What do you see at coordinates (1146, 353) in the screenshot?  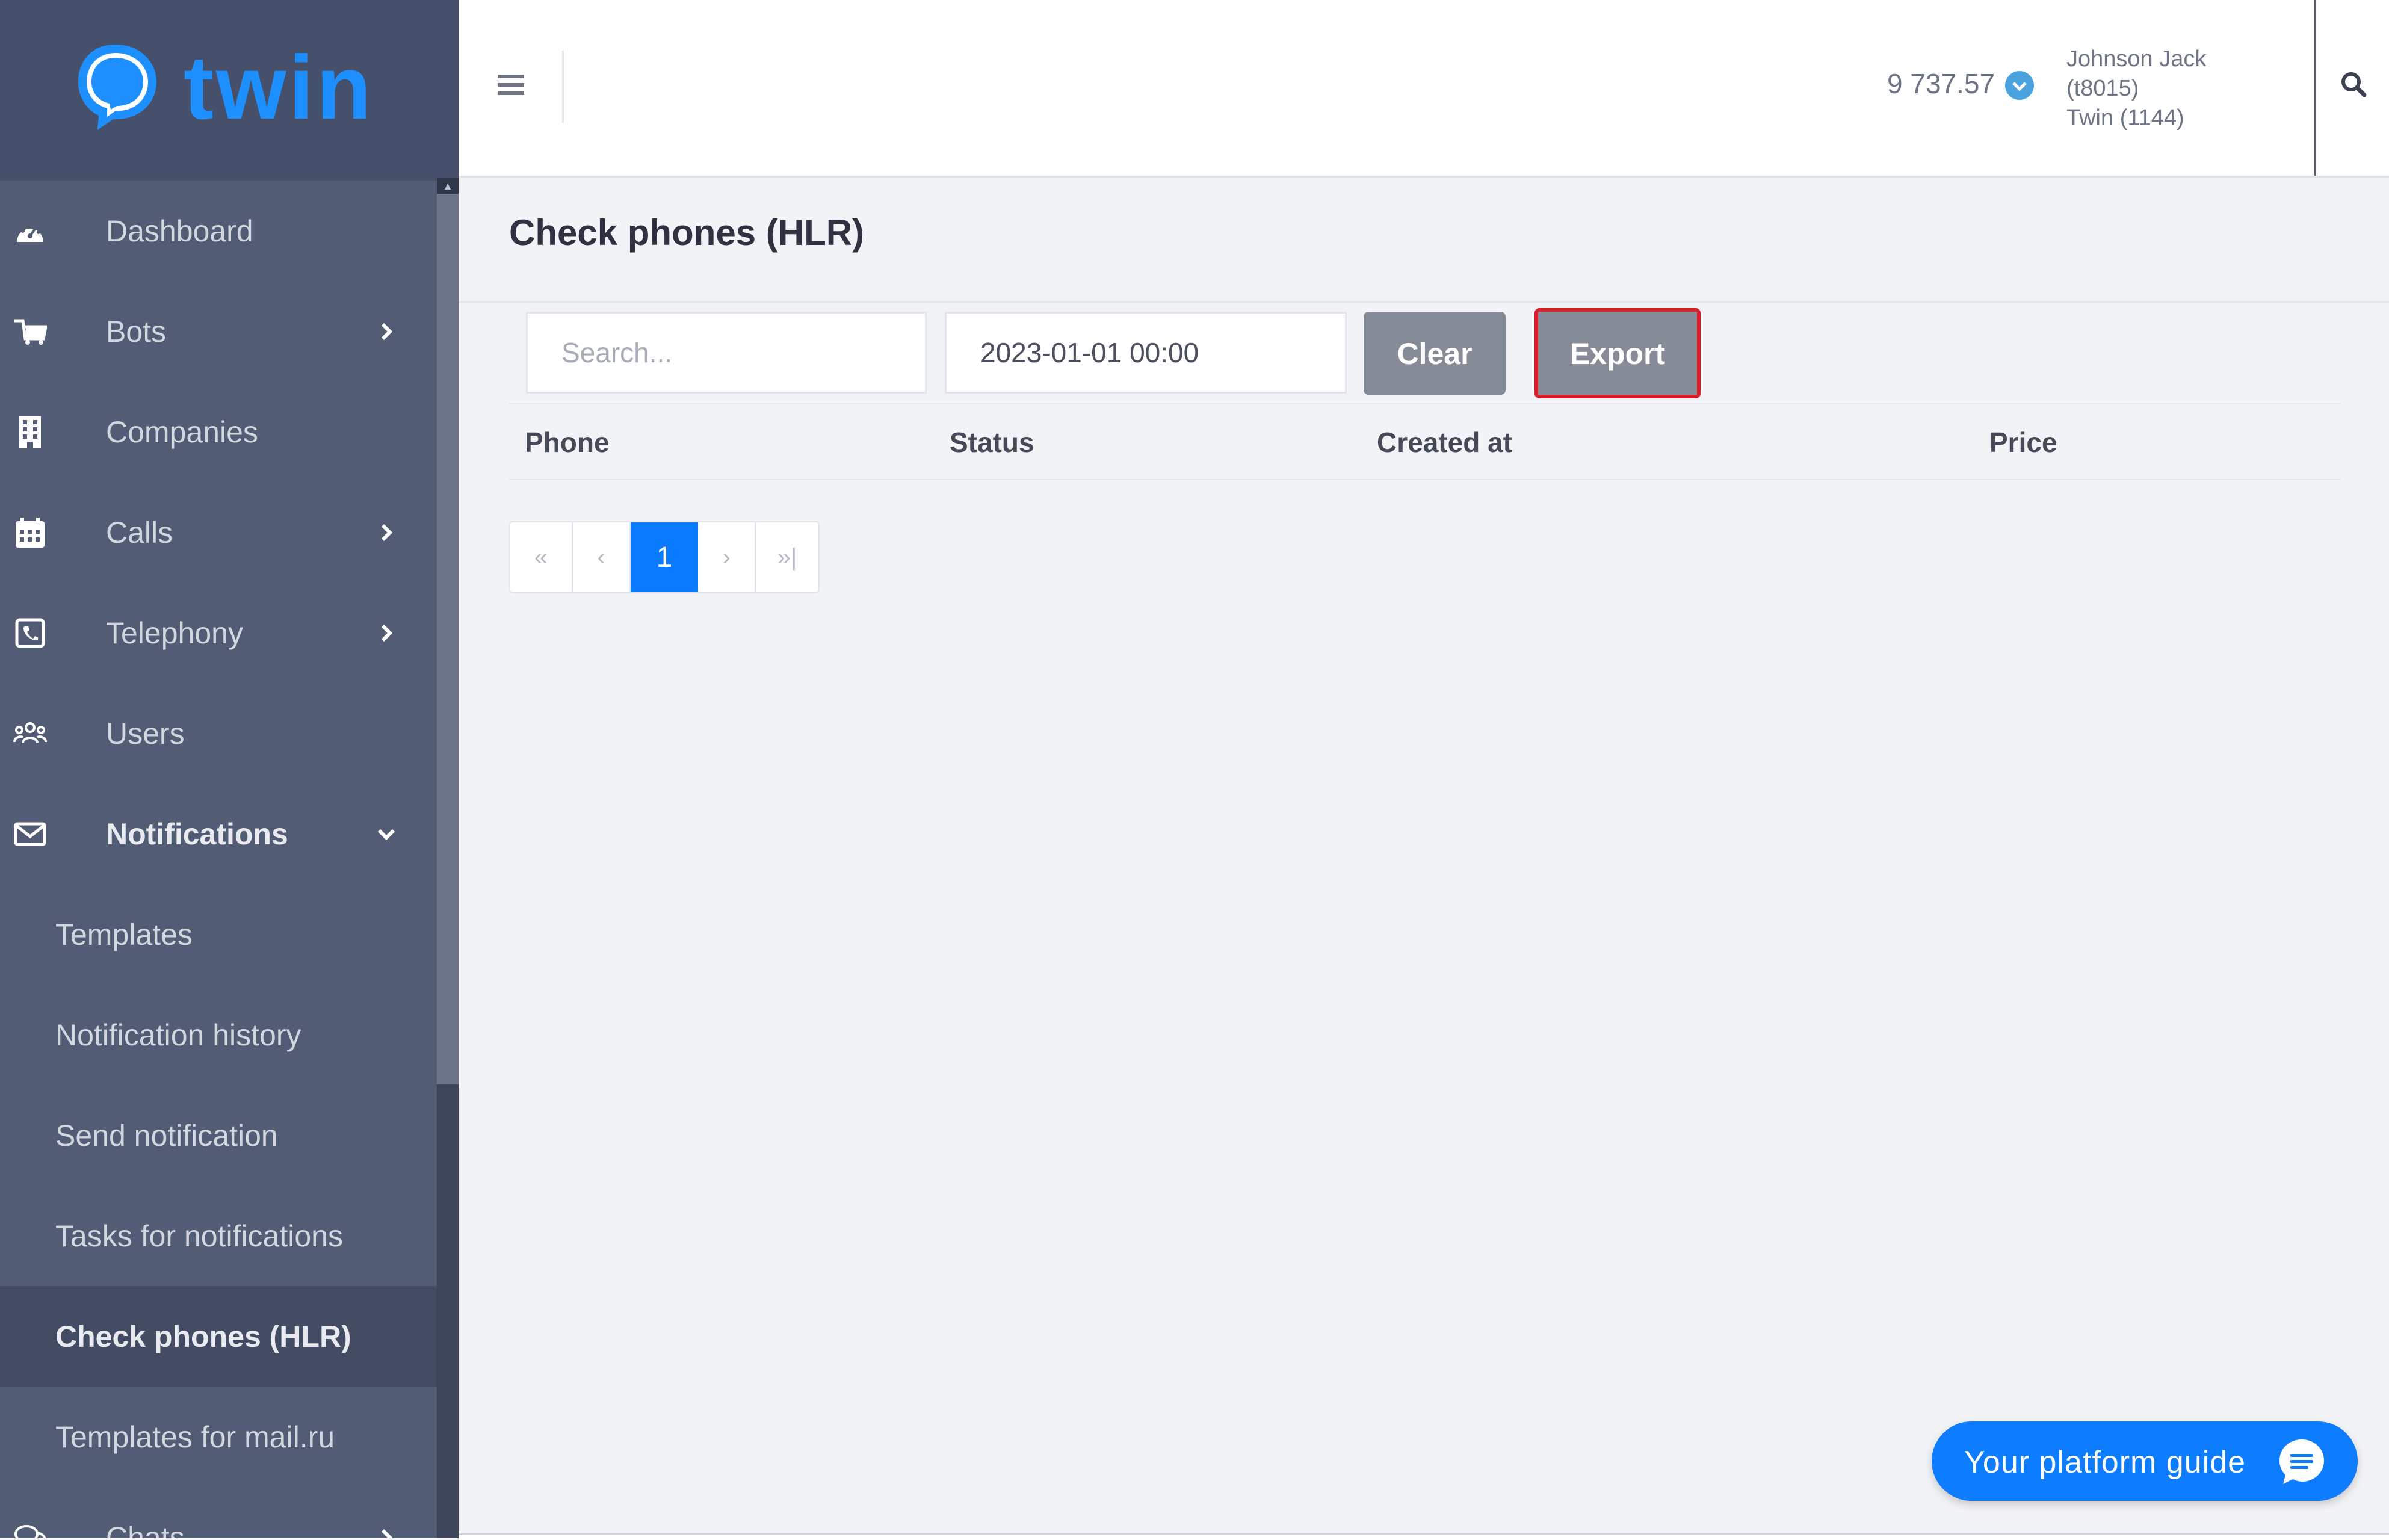 I see `date-filter-input` at bounding box center [1146, 353].